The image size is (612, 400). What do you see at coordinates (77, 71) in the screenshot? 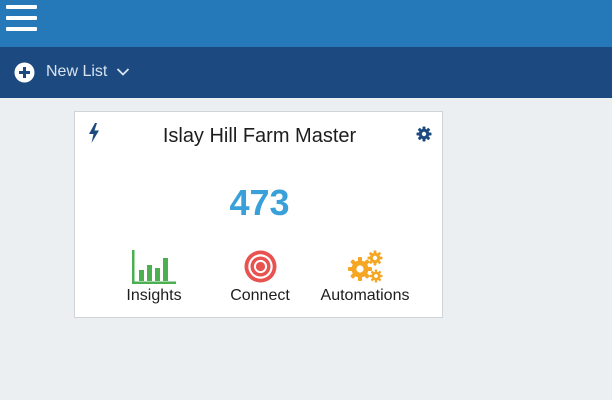
I see `new-list-label: New List` at bounding box center [77, 71].